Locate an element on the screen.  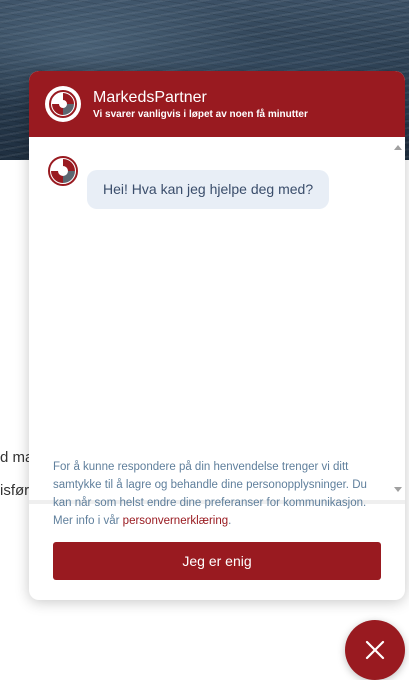
message-scrollbar is located at coordinates (398, 318).